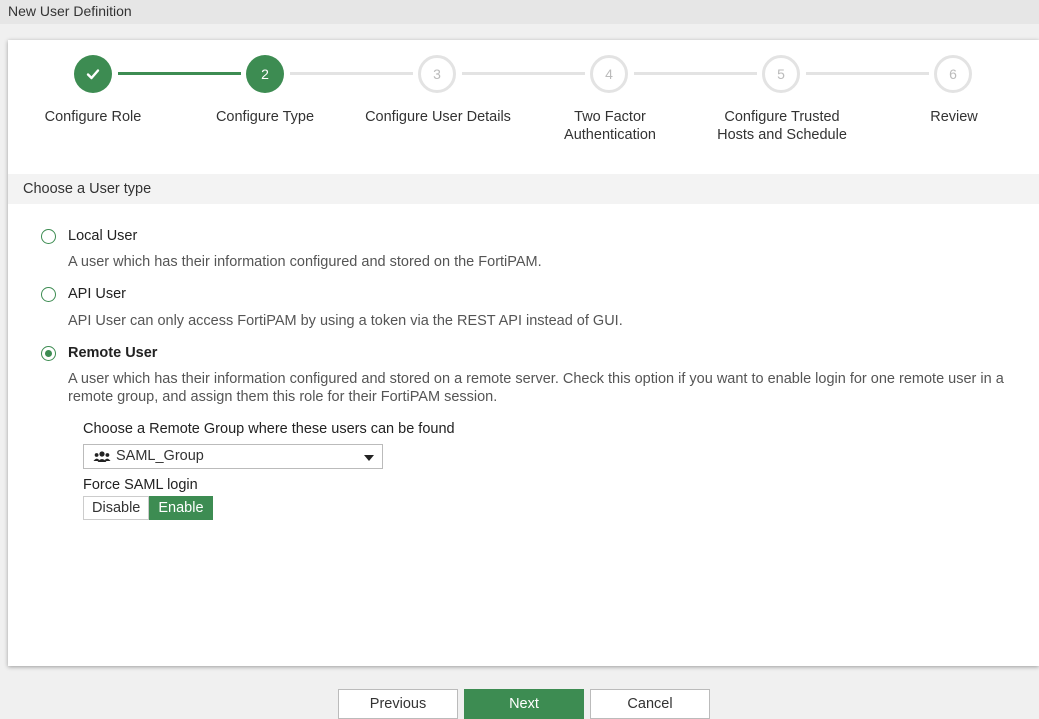  I want to click on step-3-label: Configure User Details, so click(438, 117).